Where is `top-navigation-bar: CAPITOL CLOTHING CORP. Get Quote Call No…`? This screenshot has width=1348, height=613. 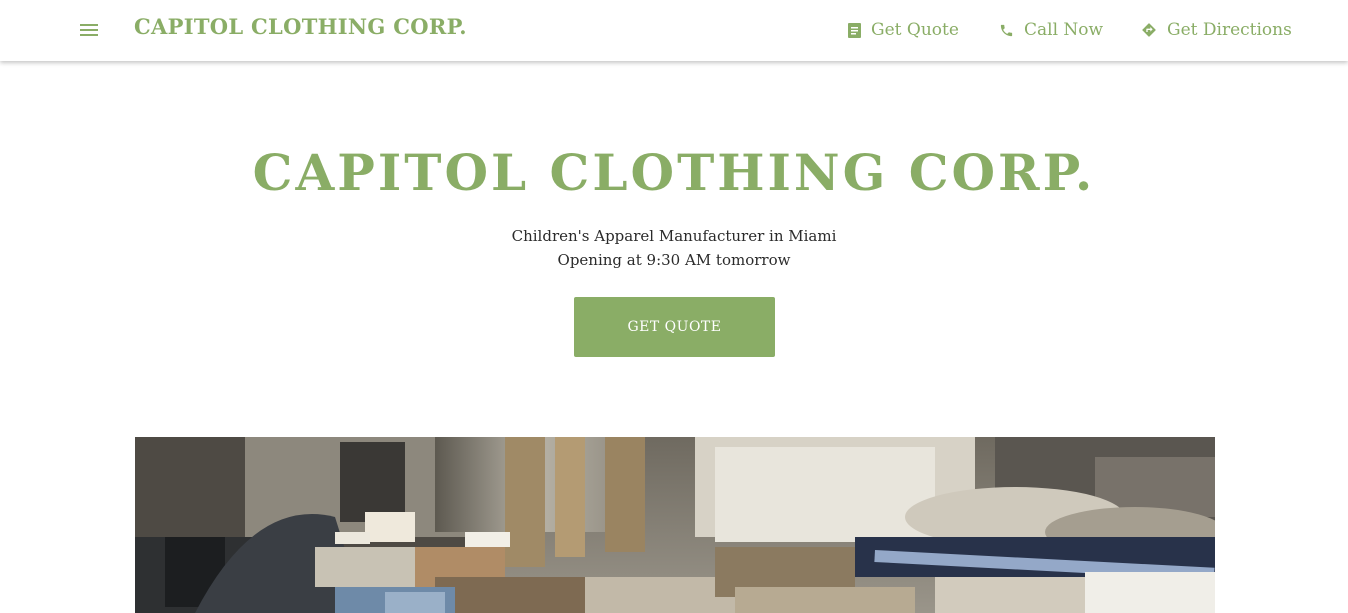 top-navigation-bar: CAPITOL CLOTHING CORP. Get Quote Call No… is located at coordinates (674, 30).